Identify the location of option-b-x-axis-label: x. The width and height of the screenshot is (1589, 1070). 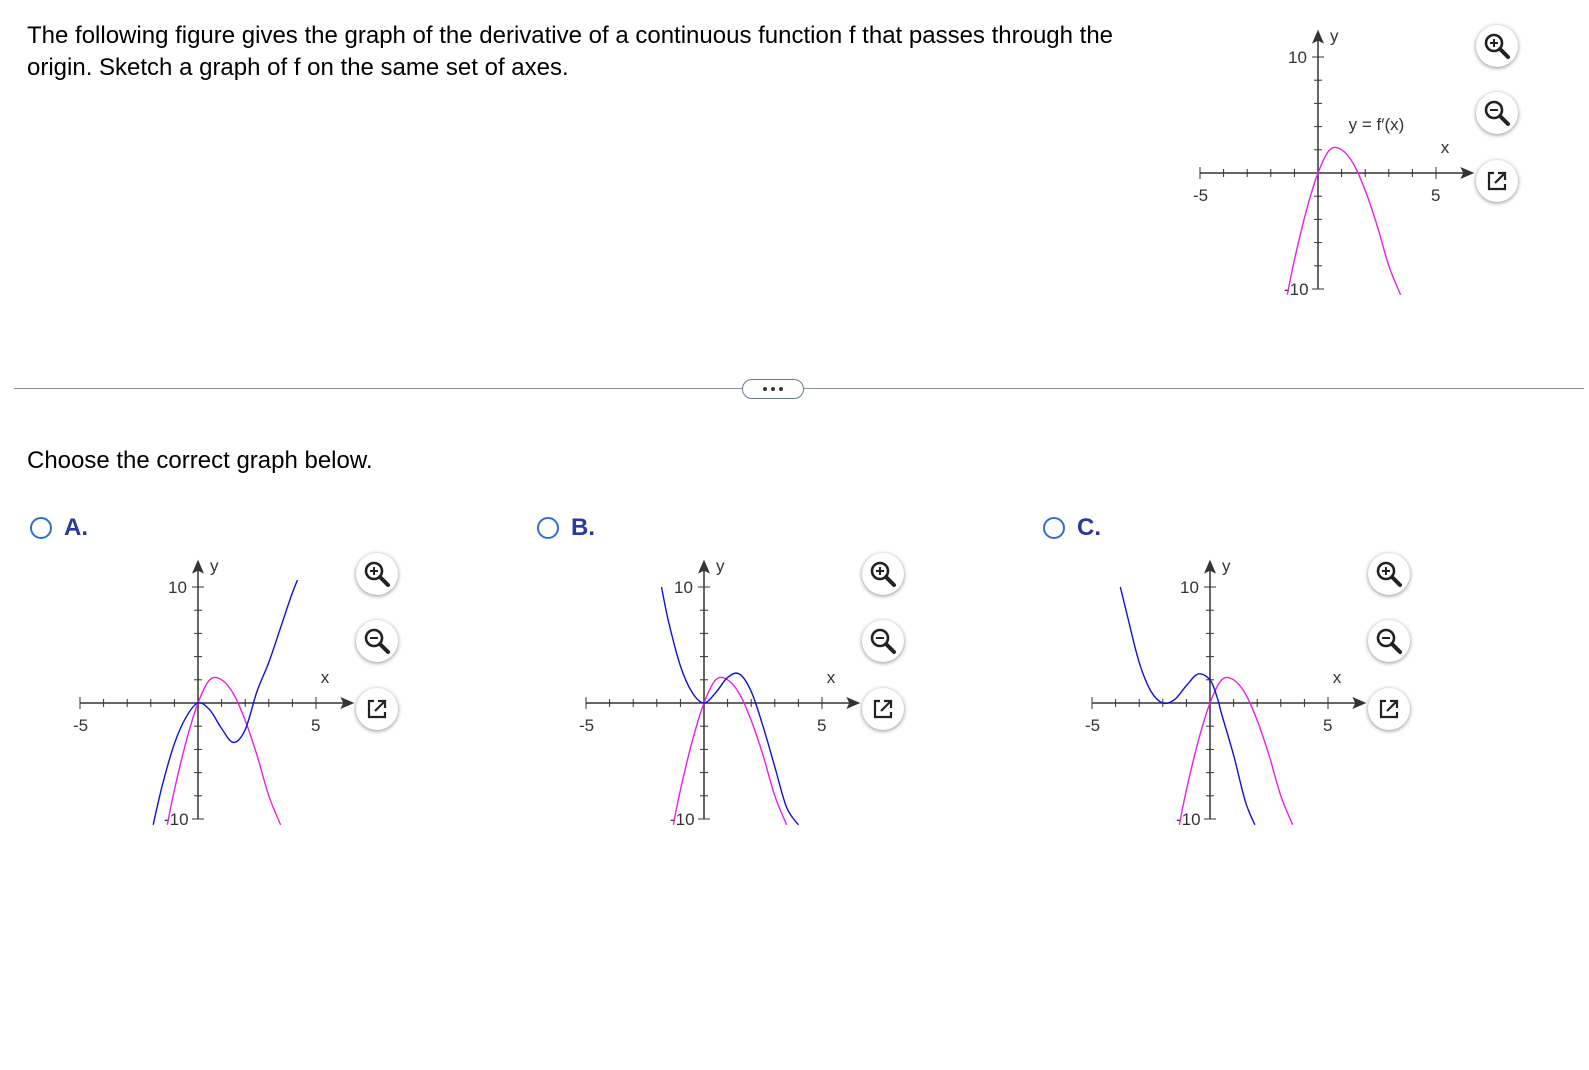
(831, 677).